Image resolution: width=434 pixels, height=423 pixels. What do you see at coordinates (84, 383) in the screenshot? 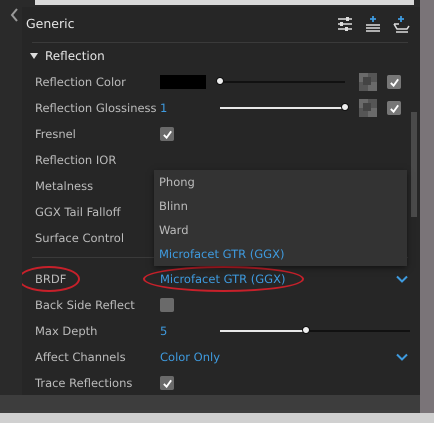
I see `property-label: Trace Reflections` at bounding box center [84, 383].